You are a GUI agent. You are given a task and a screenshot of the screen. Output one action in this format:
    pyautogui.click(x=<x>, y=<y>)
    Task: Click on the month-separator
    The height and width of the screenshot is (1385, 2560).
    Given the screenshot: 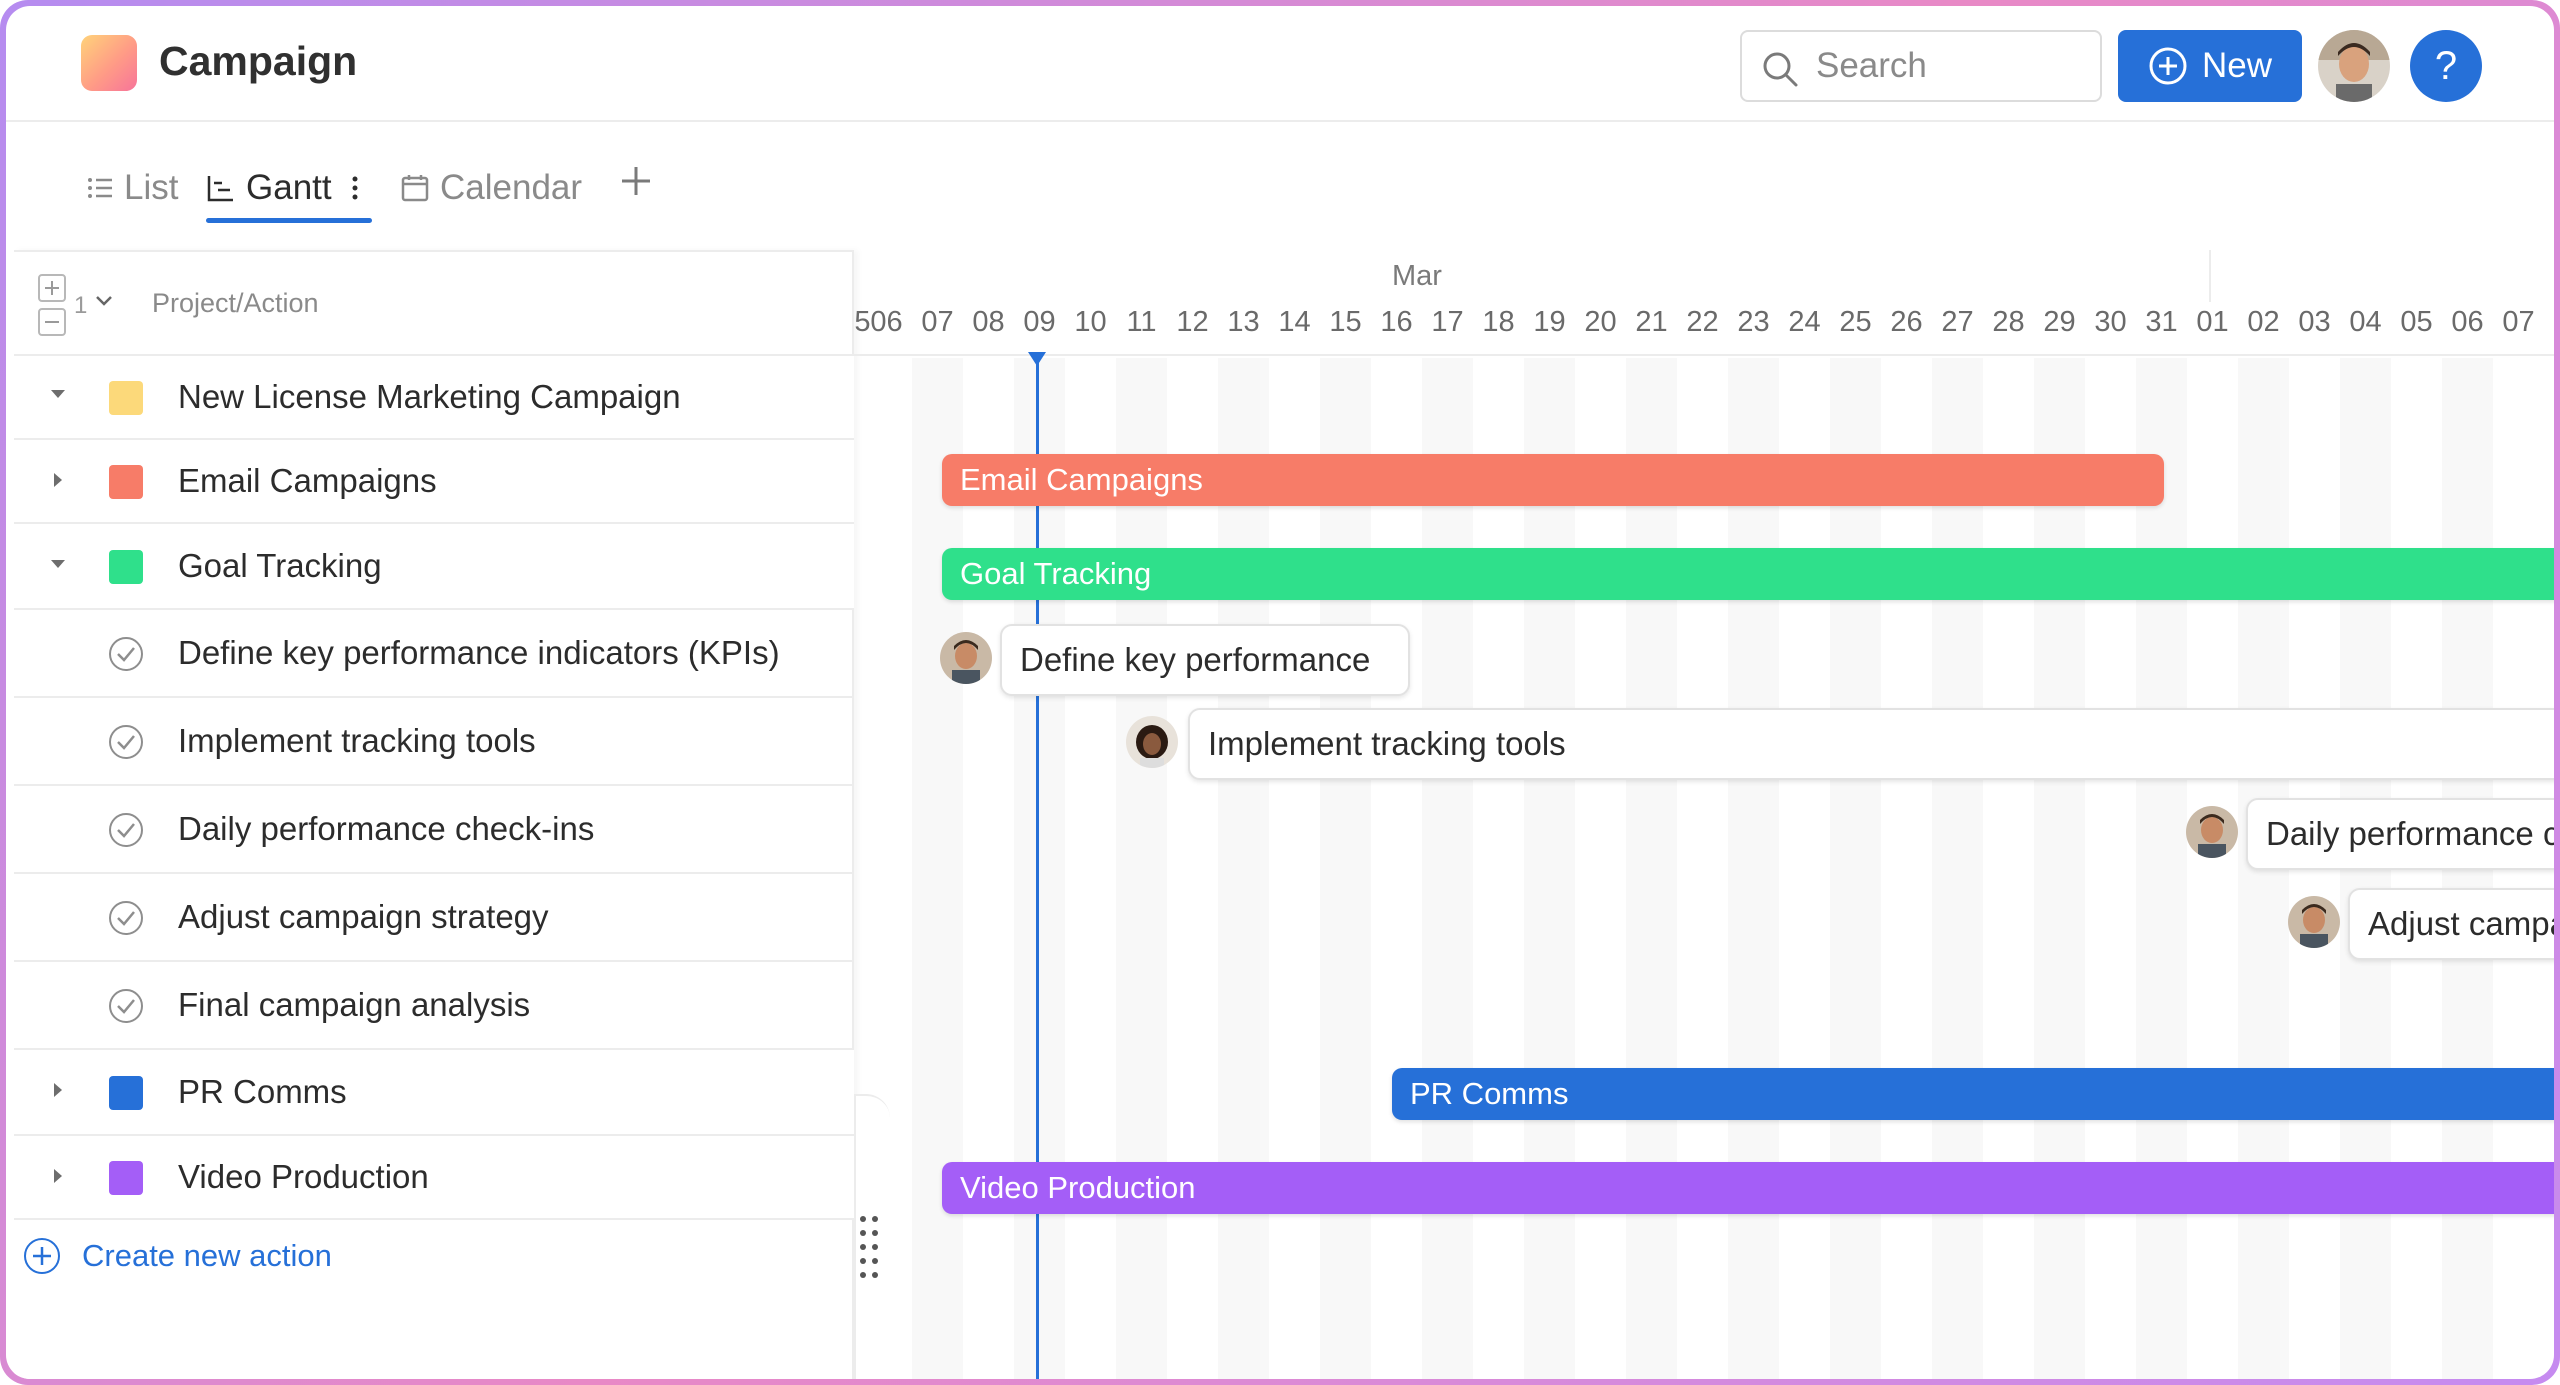 What is the action you would take?
    pyautogui.click(x=2210, y=276)
    